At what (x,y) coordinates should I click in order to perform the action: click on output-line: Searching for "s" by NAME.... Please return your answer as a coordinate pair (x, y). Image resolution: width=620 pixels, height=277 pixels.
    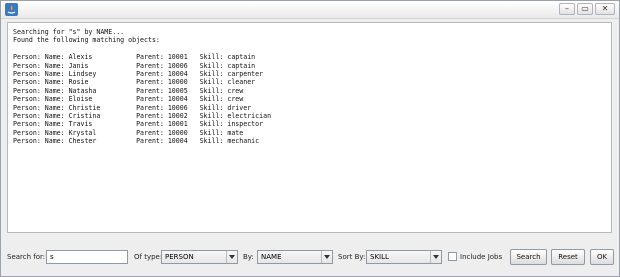
    Looking at the image, I should click on (69, 32).